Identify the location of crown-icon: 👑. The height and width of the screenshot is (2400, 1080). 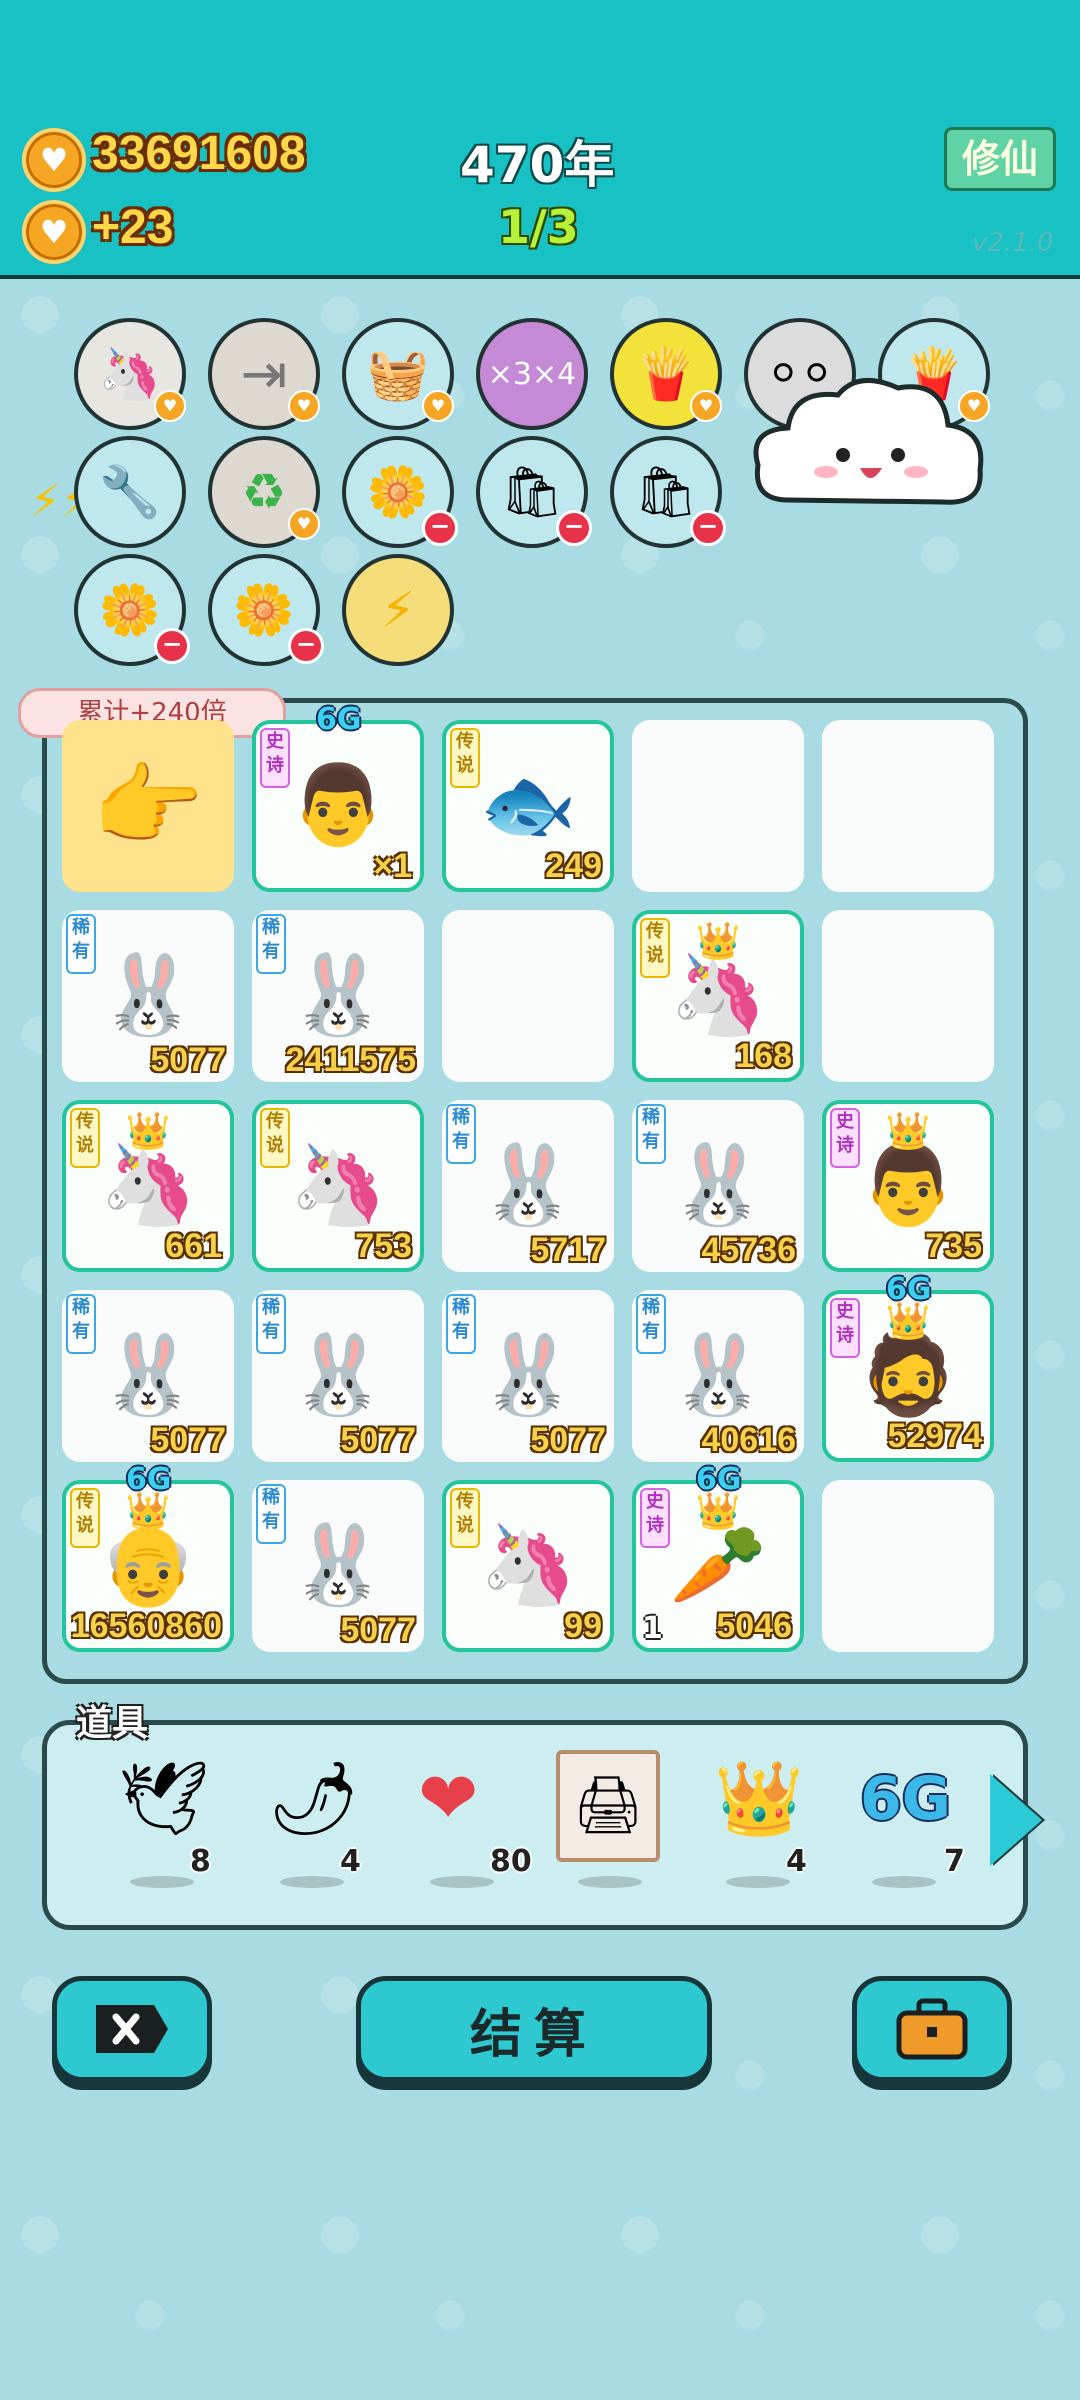
(908, 1131).